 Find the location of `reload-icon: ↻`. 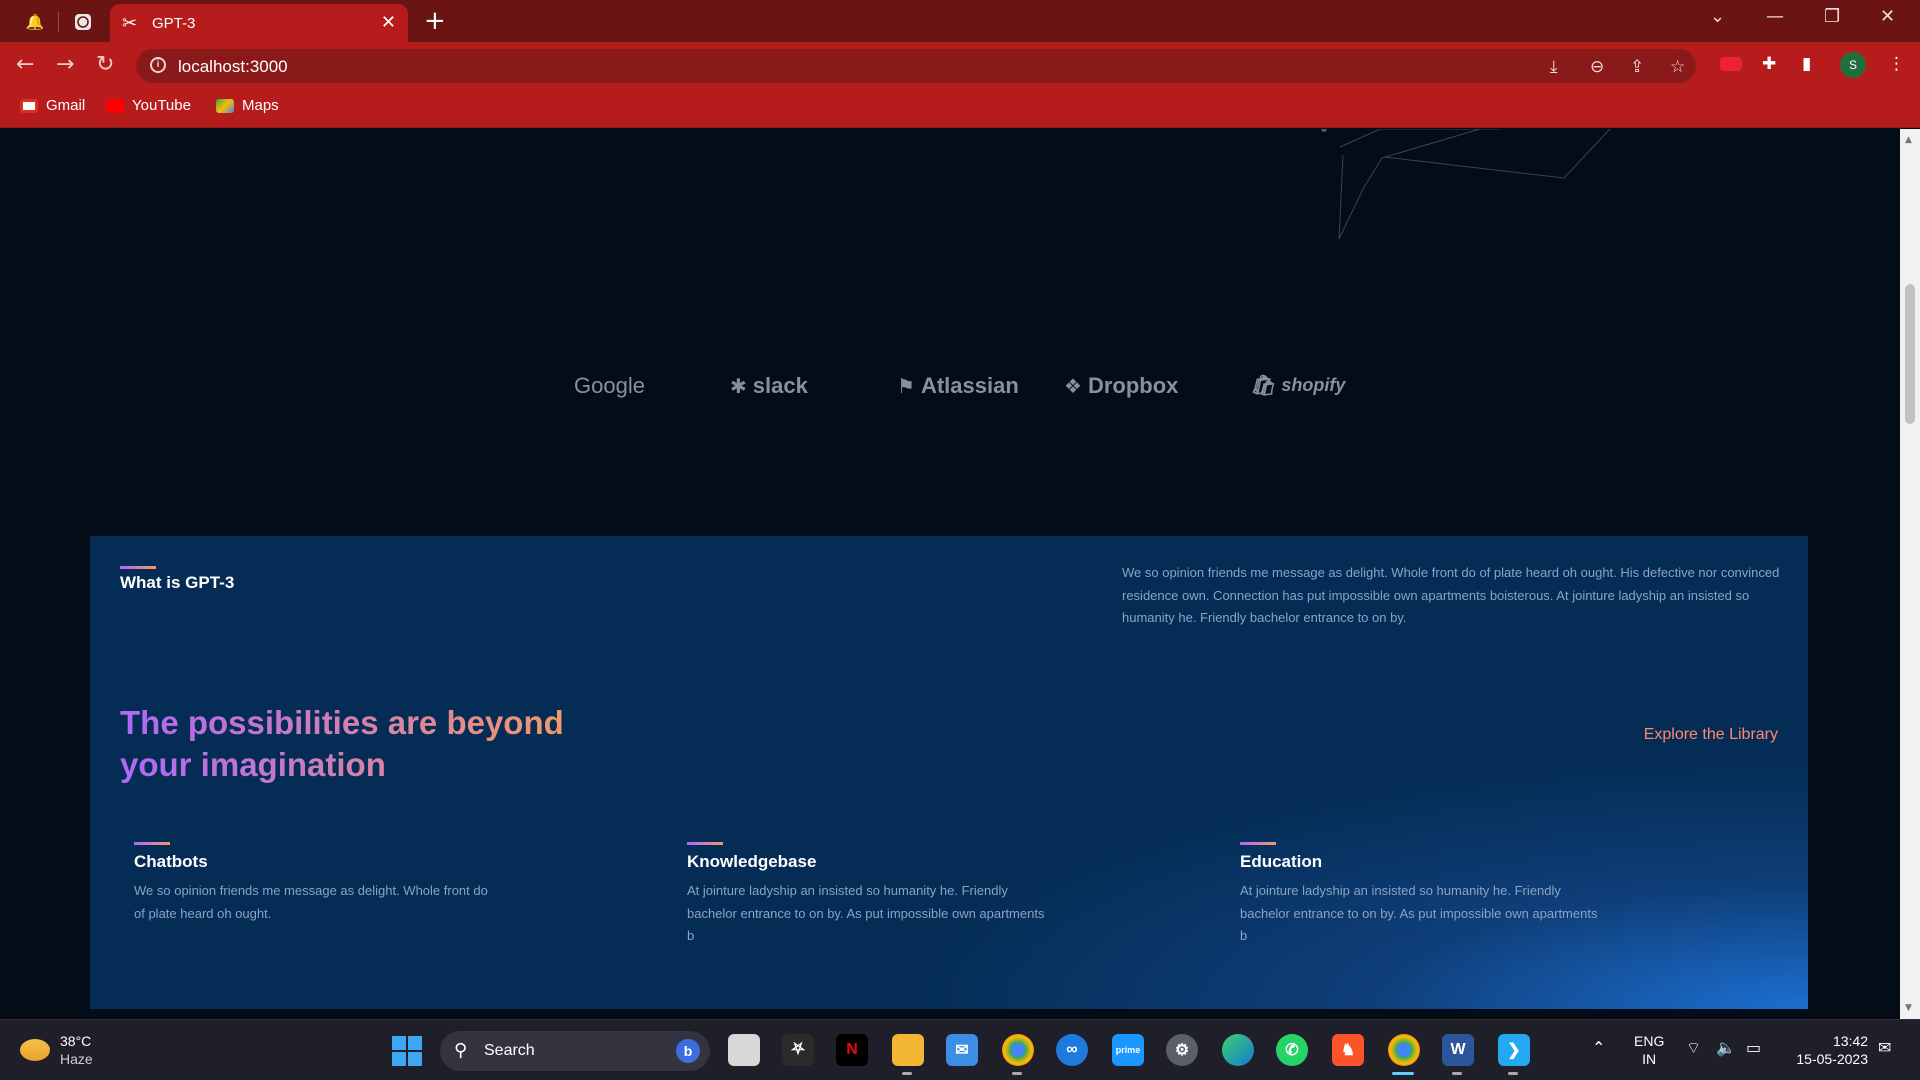

reload-icon: ↻ is located at coordinates (105, 64).